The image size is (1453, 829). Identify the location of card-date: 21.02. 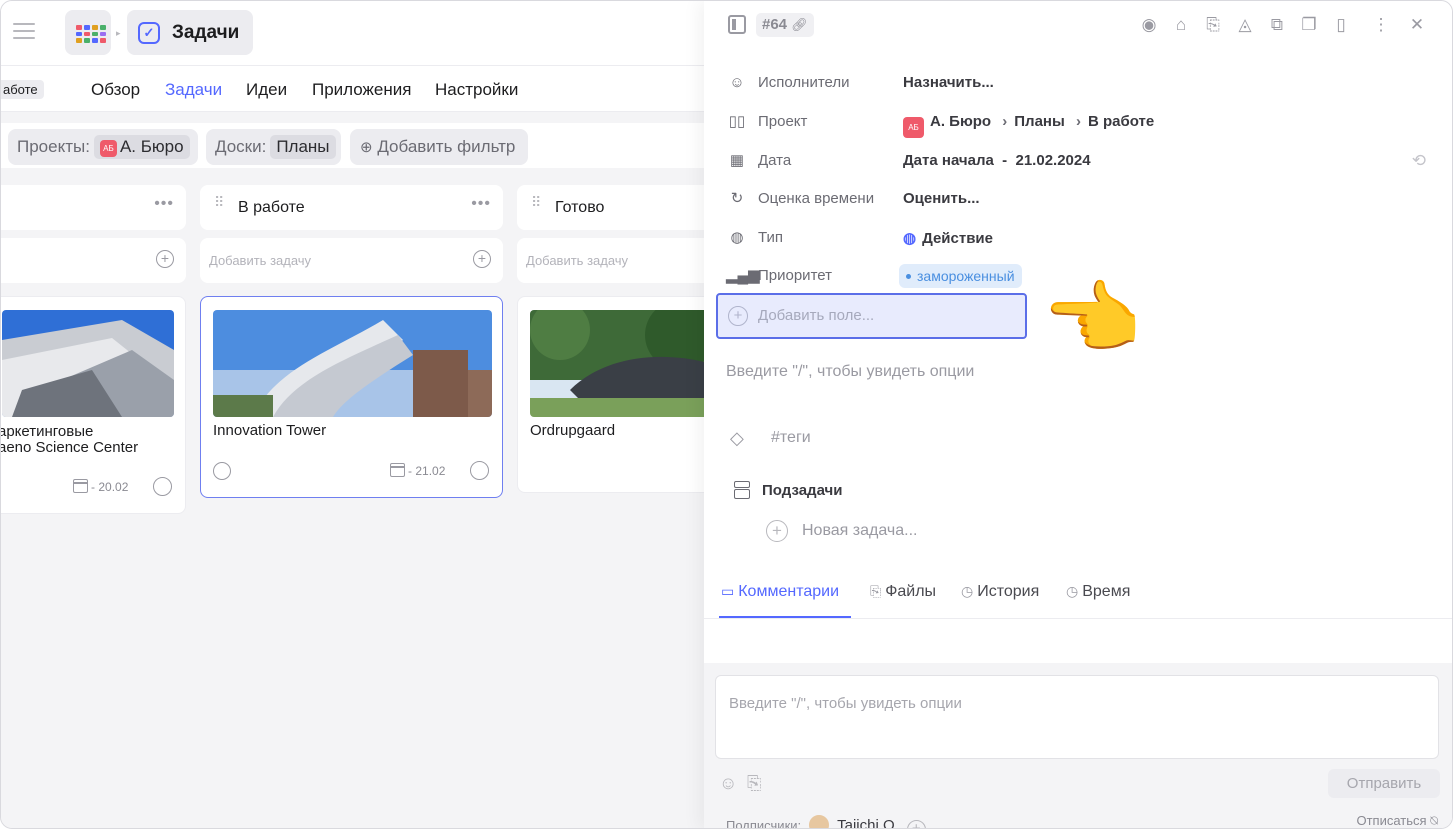
(430, 471).